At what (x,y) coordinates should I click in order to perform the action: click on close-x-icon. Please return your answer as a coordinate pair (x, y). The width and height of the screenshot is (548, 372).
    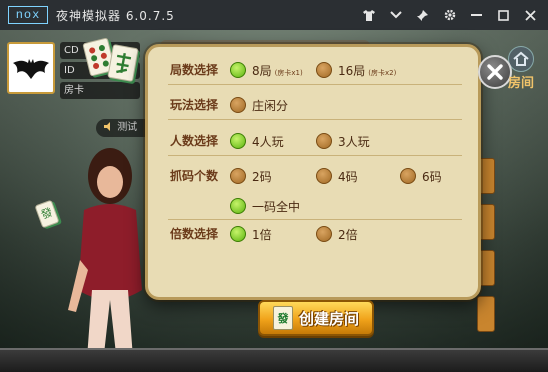
    Looking at the image, I should click on (495, 72).